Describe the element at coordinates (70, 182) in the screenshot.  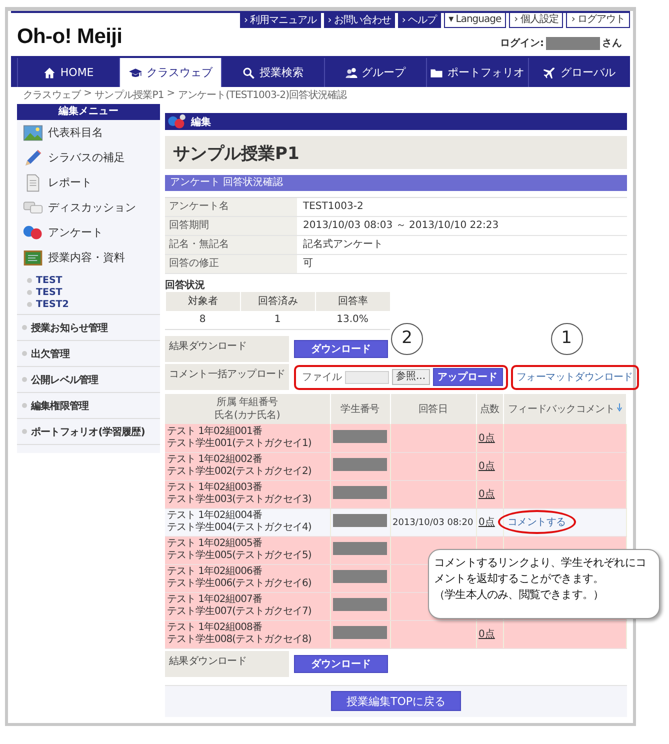
I see `sidebar-item: レポート` at that location.